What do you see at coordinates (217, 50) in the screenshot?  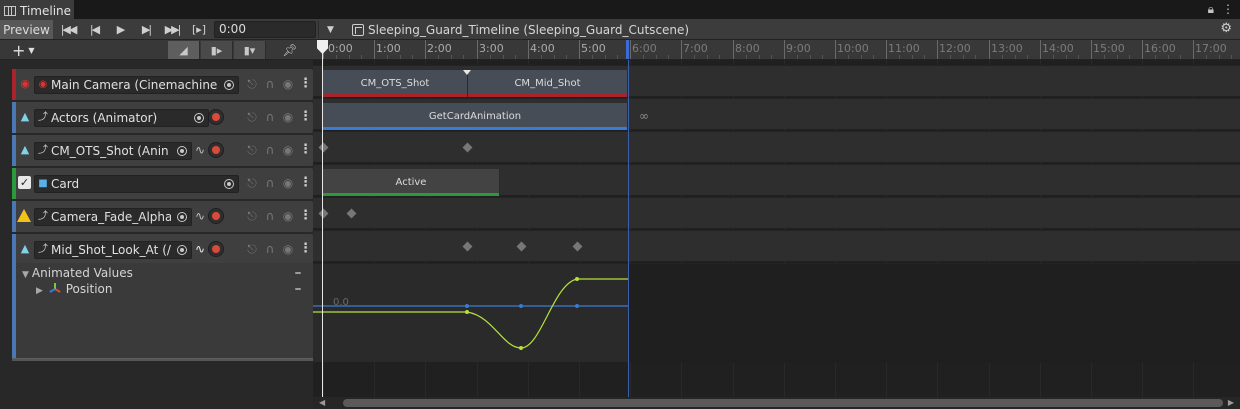 I see `ripple-mode-icon: ▮▸` at bounding box center [217, 50].